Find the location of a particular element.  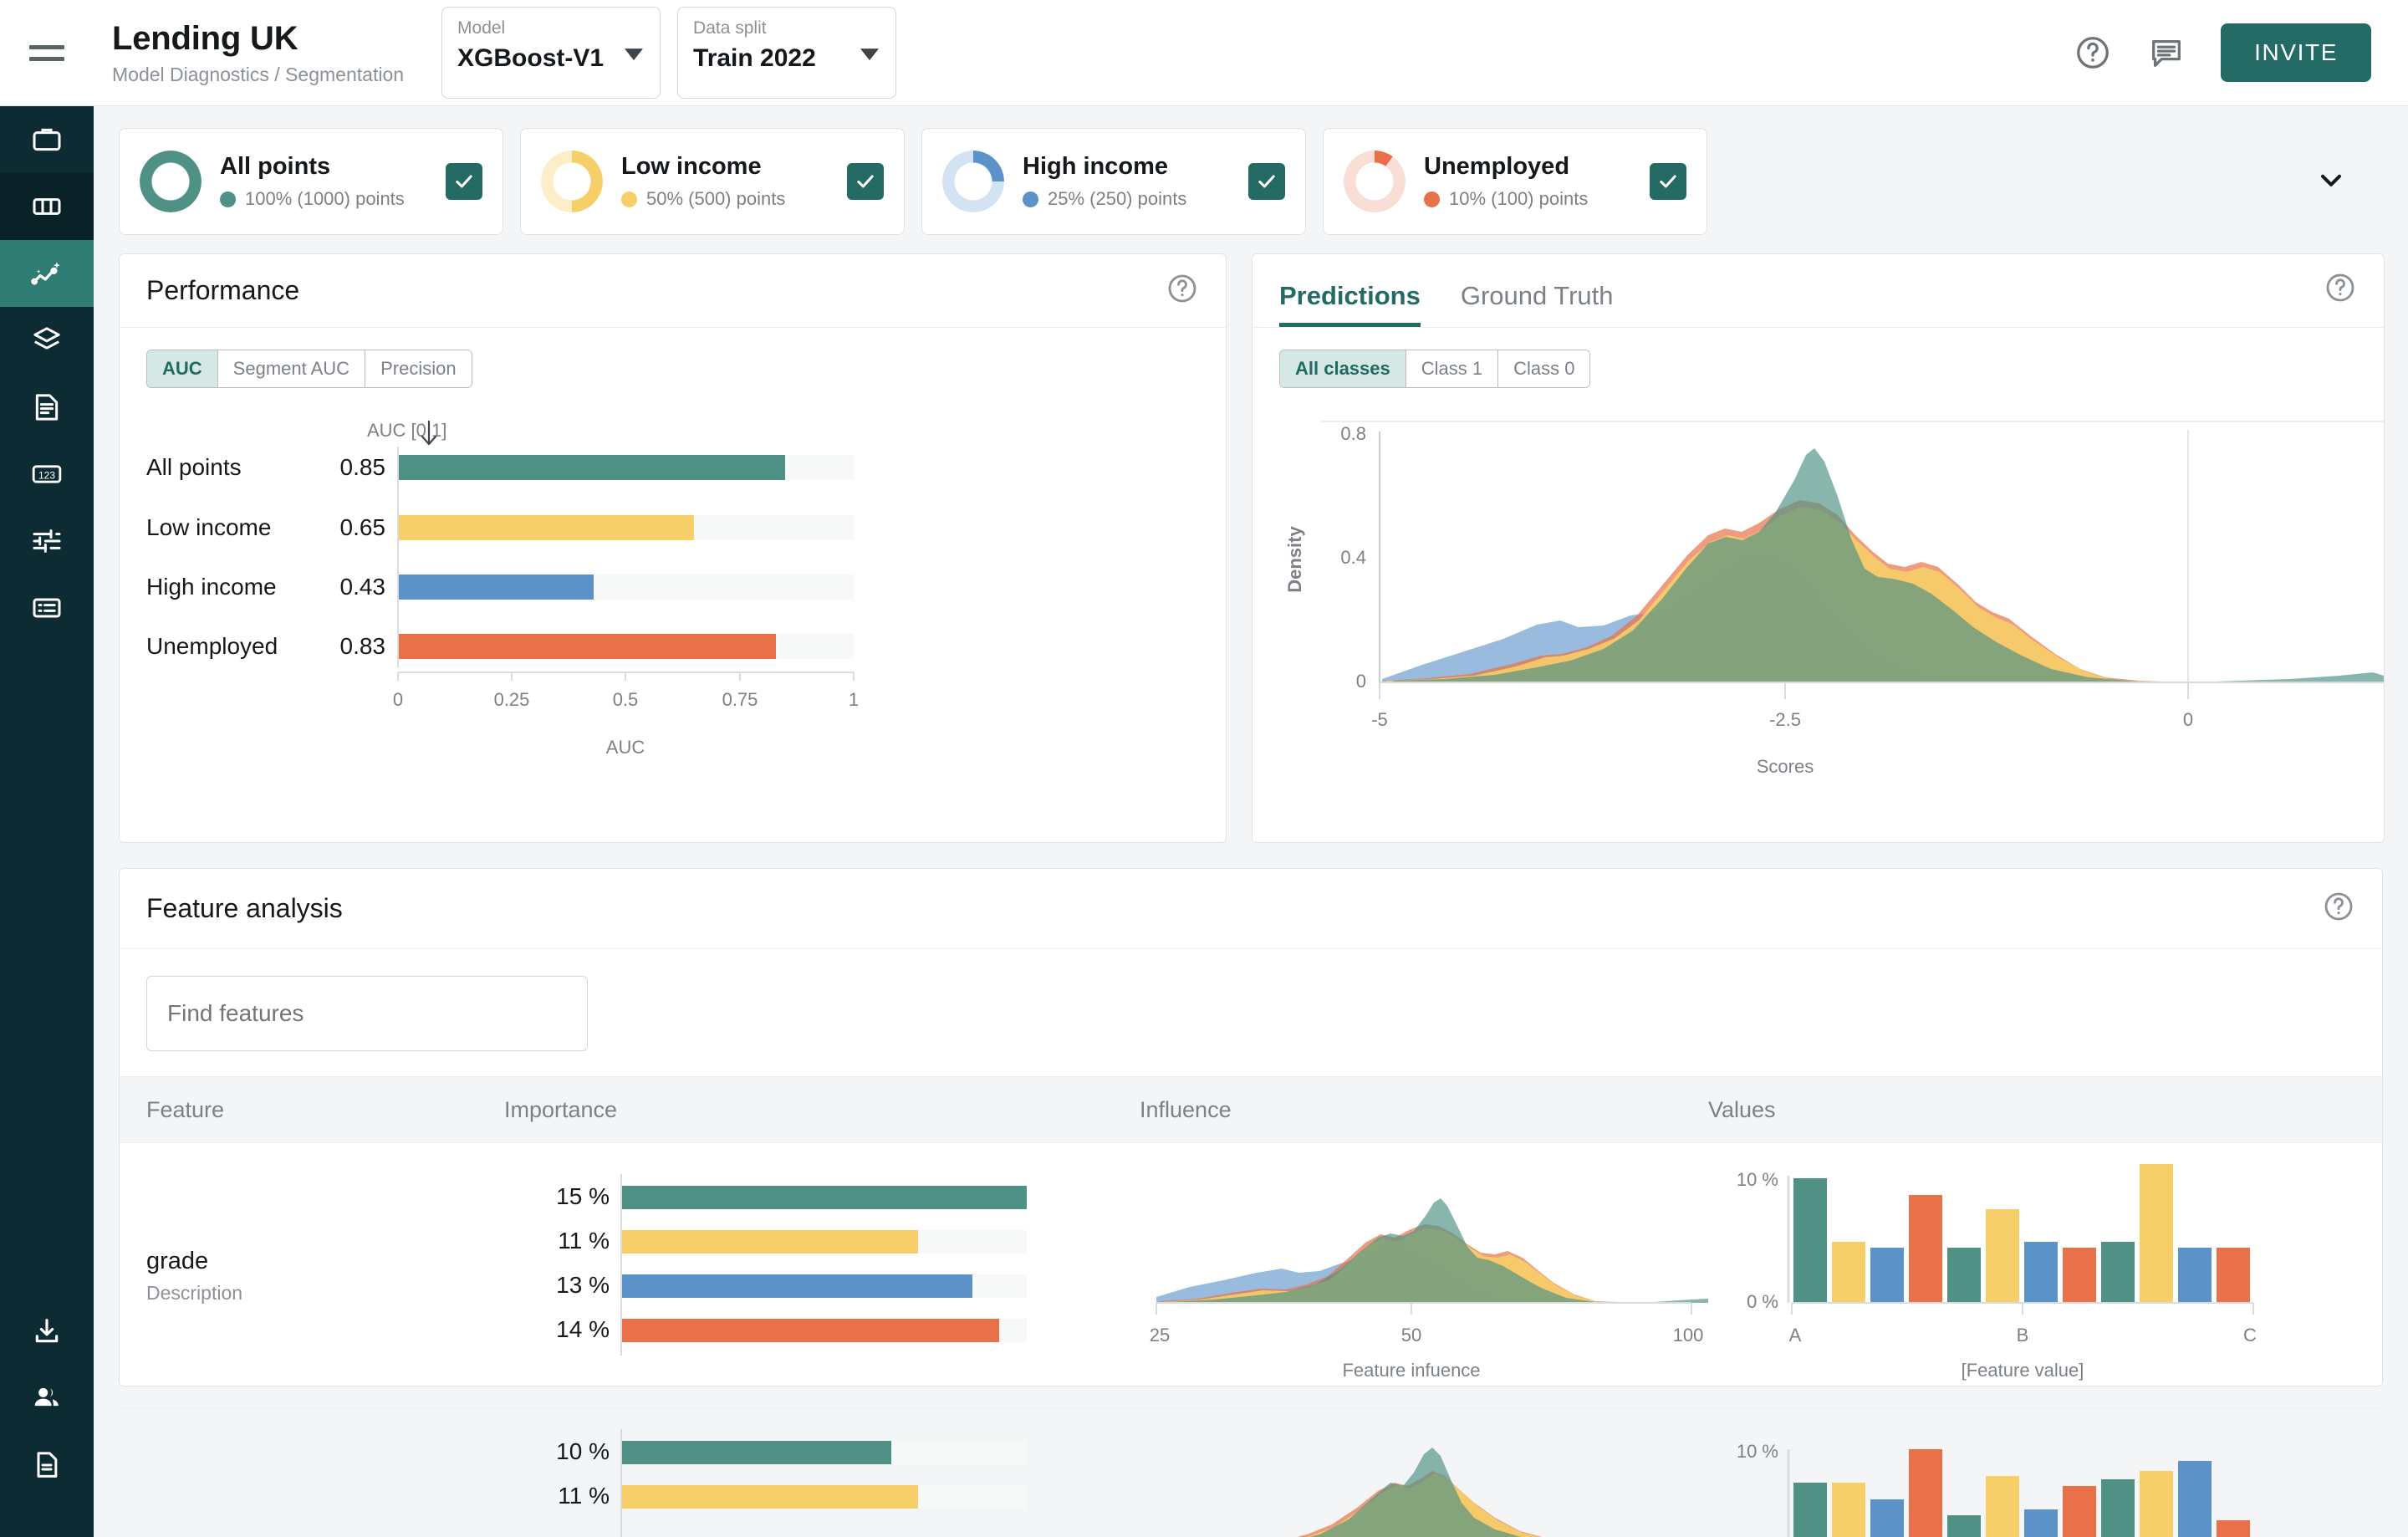

column-header-importance: Importance is located at coordinates (561, 1109).